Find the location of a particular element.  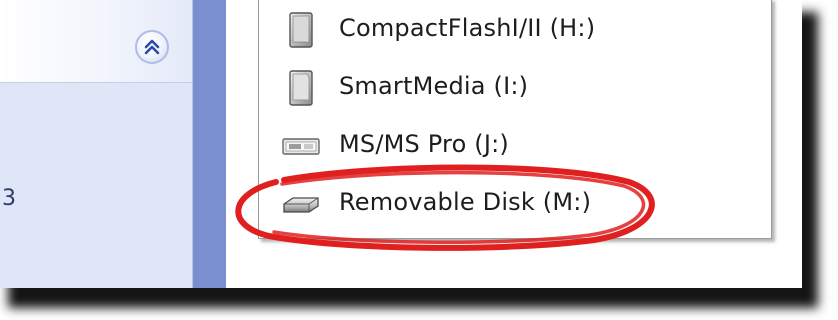

drive-item-memory-stick: MS/MS Pro (J:) is located at coordinates (515, 144).